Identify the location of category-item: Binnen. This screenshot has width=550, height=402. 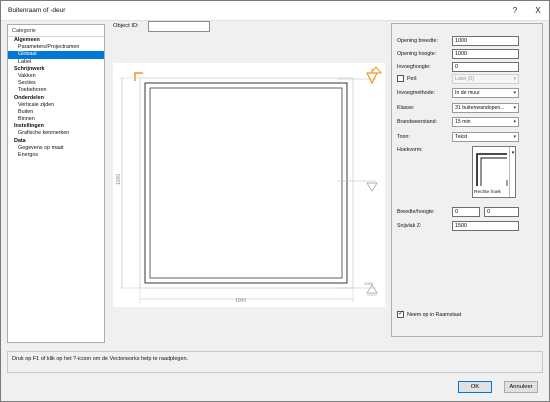
(56, 119).